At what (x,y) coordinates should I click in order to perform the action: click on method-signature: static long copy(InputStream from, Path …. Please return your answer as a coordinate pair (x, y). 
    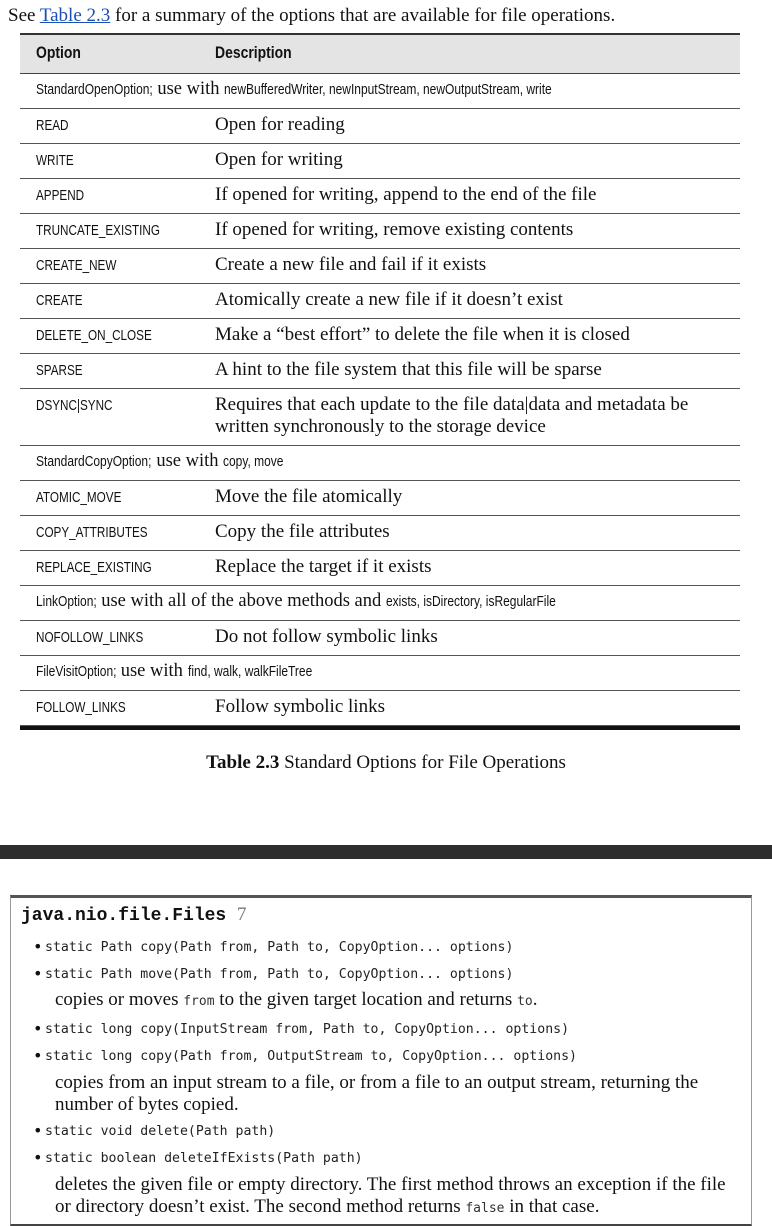
    Looking at the image, I should click on (301, 1028).